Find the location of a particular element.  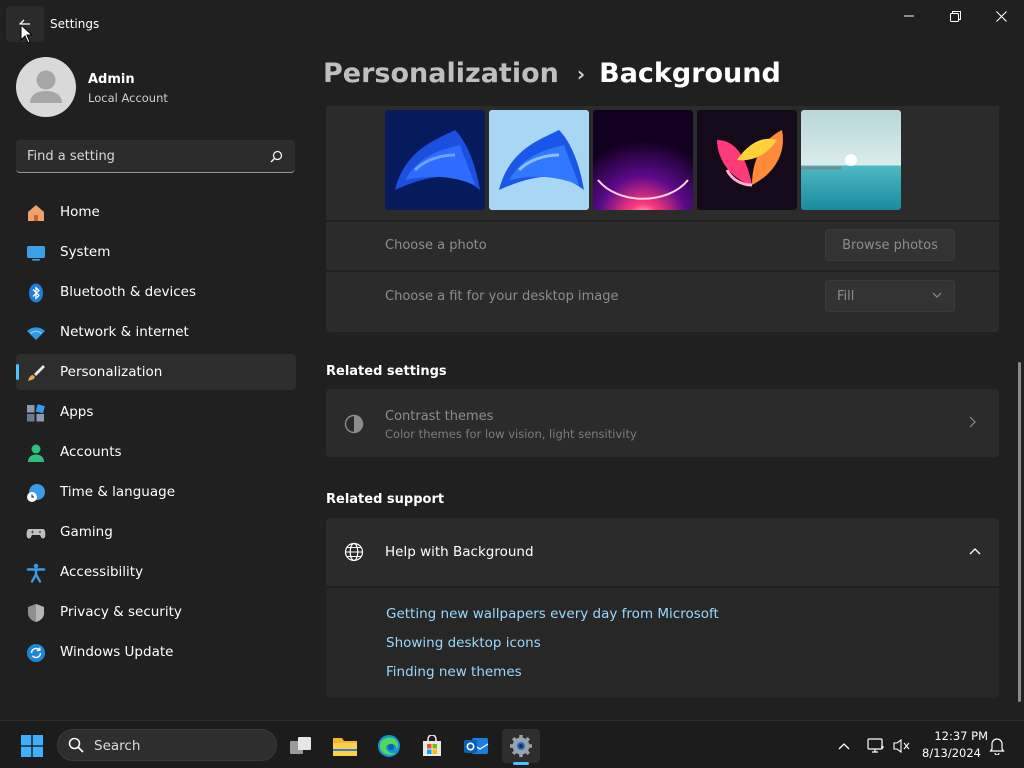

user-name: Admin is located at coordinates (111, 79).